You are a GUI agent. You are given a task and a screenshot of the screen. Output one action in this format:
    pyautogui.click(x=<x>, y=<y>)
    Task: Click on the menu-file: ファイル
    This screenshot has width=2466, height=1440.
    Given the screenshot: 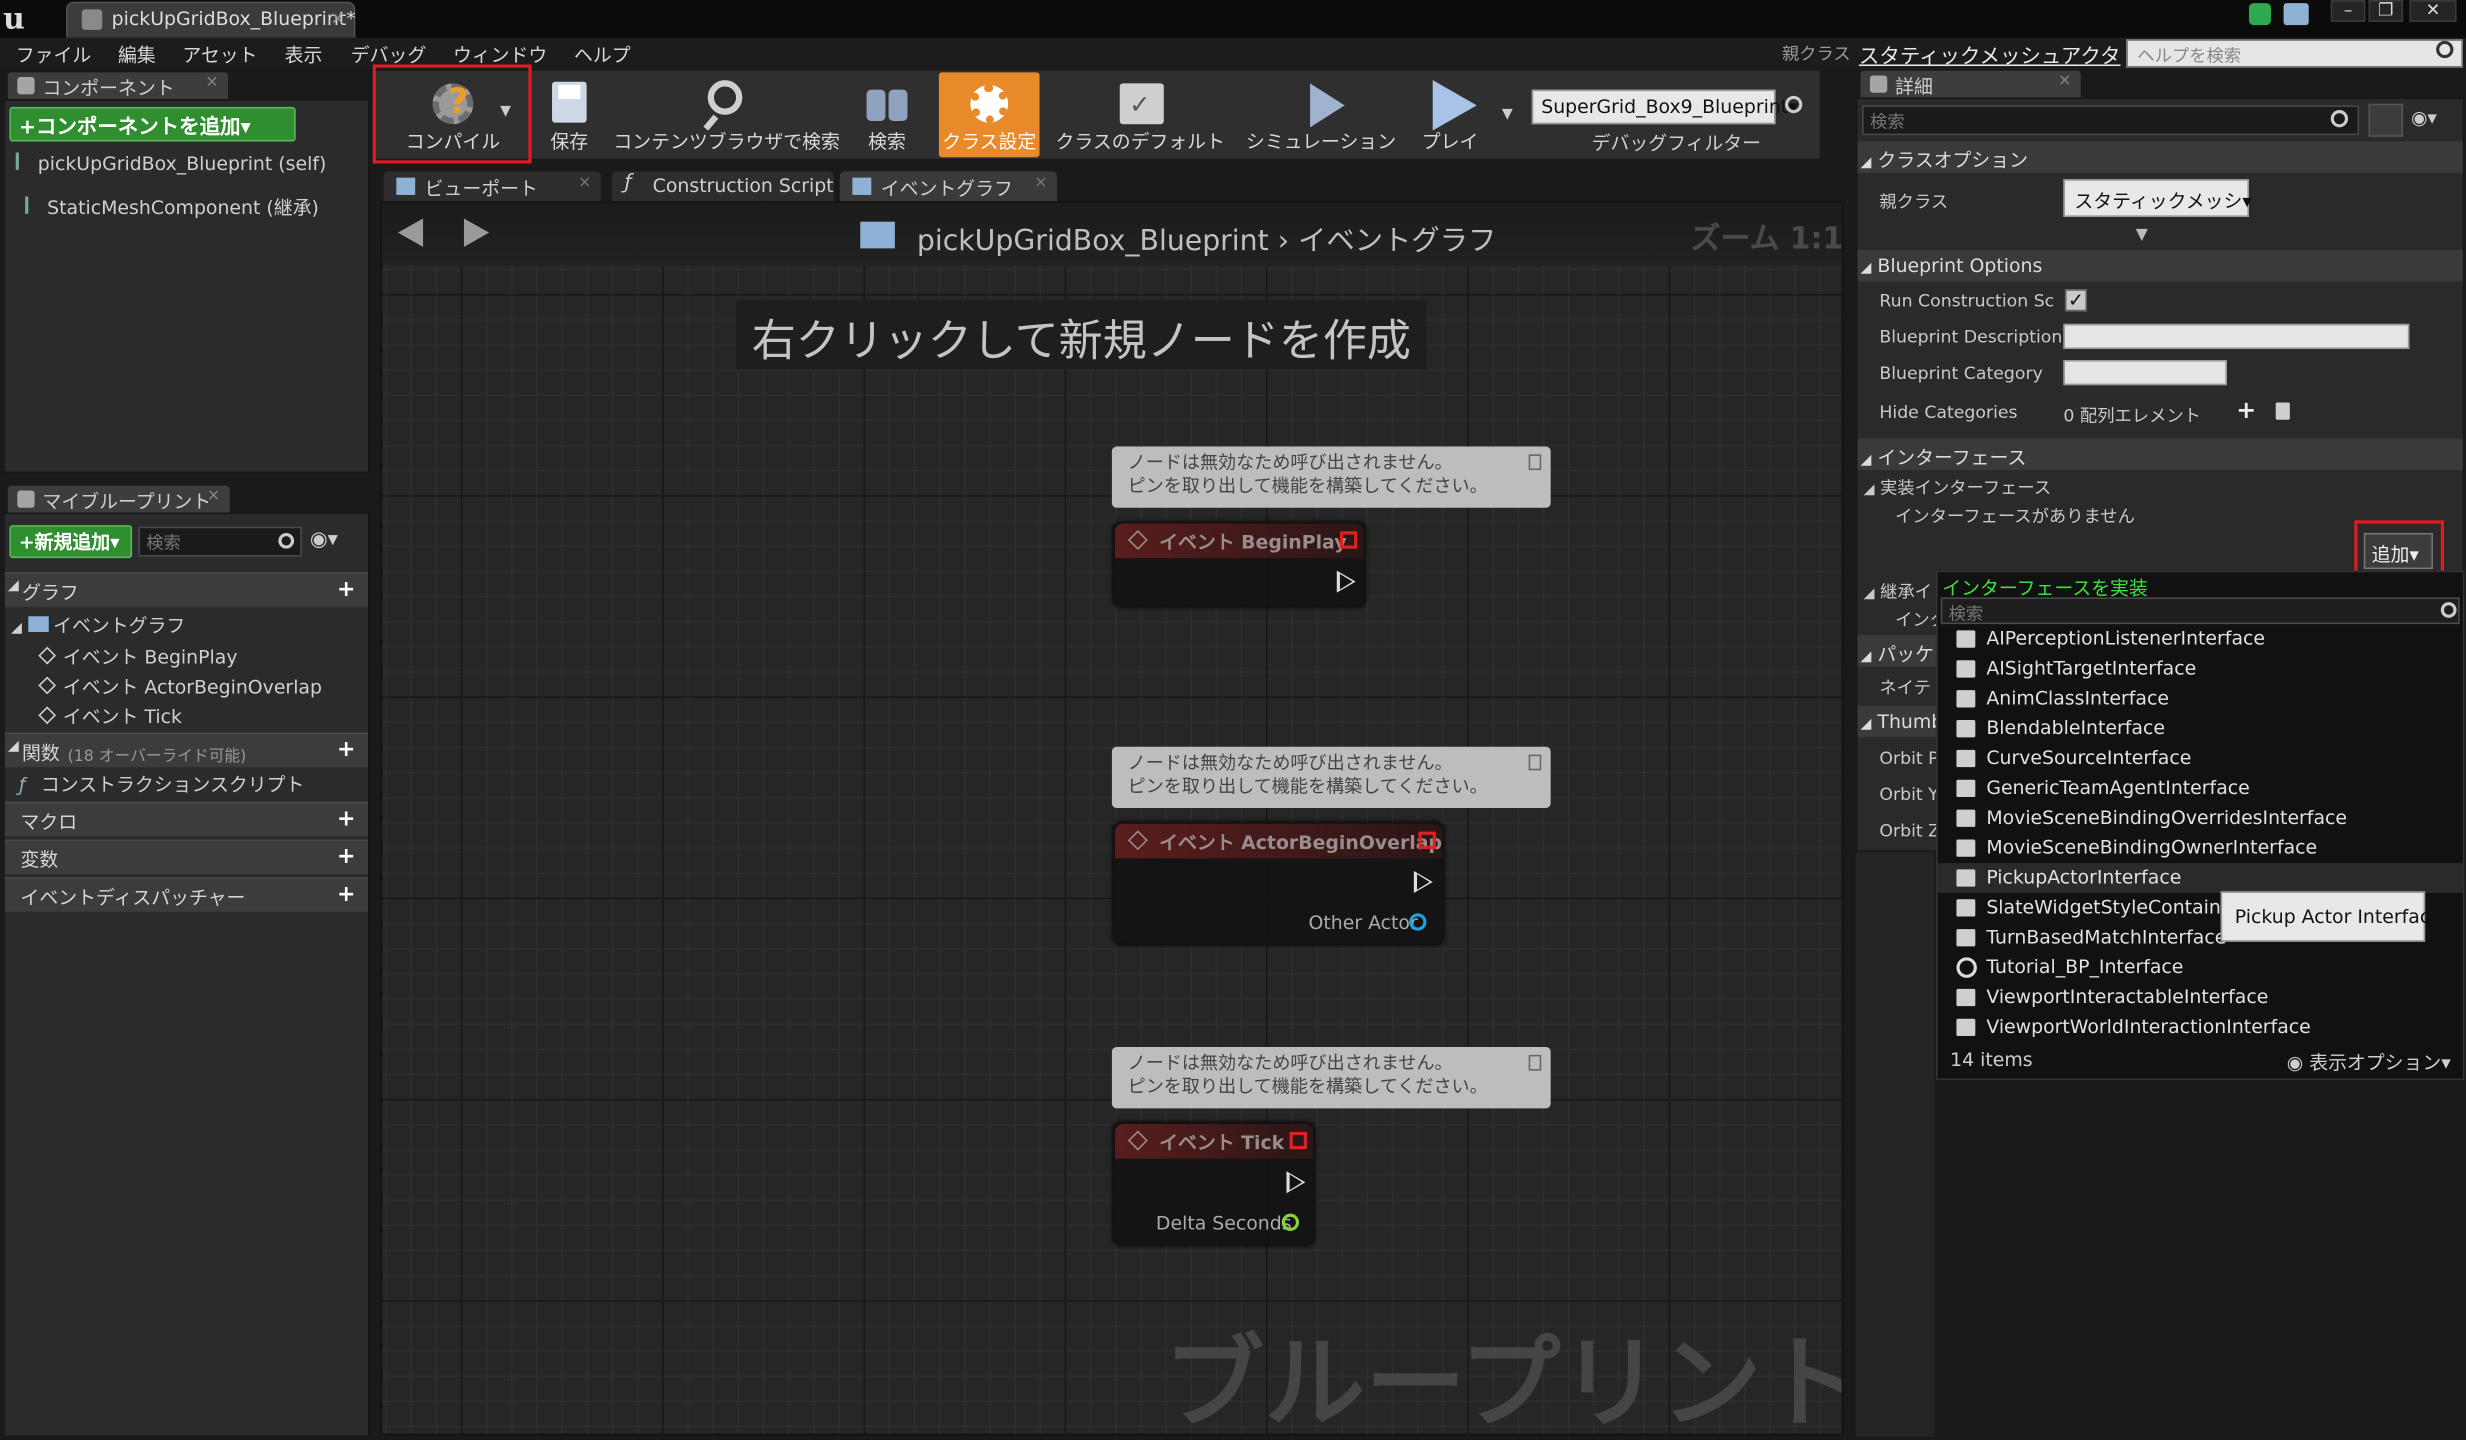 What is the action you would take?
    pyautogui.click(x=54, y=54)
    